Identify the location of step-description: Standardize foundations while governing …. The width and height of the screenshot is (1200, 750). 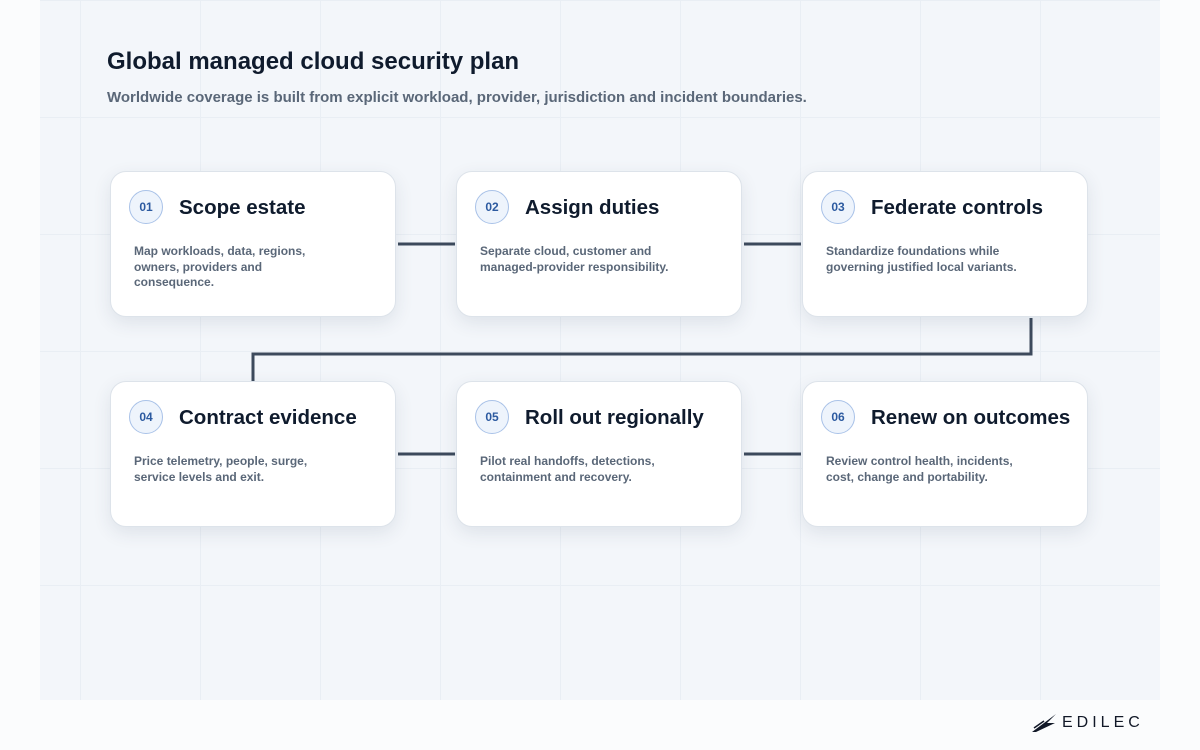
(921, 259).